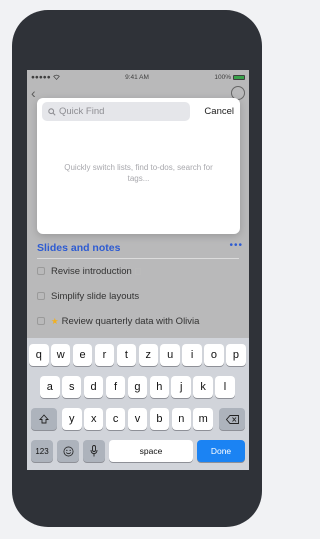 This screenshot has height=539, width=320. What do you see at coordinates (82, 355) in the screenshot?
I see `letter-key: e` at bounding box center [82, 355].